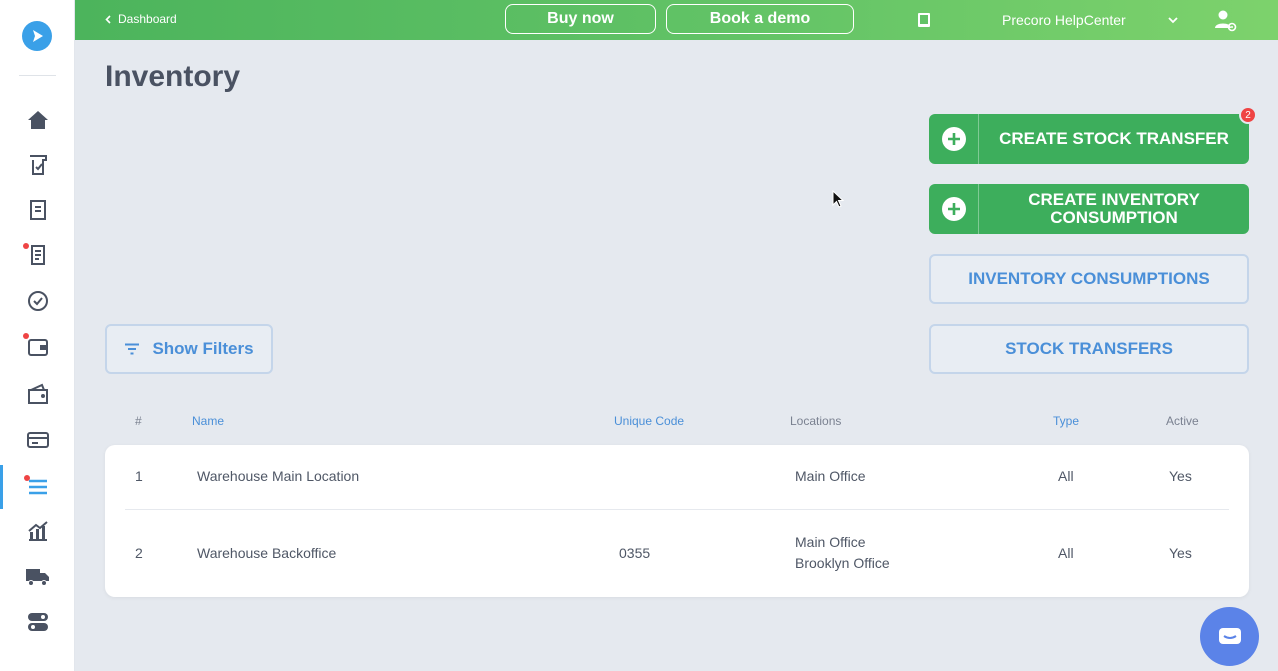  Describe the element at coordinates (139, 476) in the screenshot. I see `row-number: 1` at that location.